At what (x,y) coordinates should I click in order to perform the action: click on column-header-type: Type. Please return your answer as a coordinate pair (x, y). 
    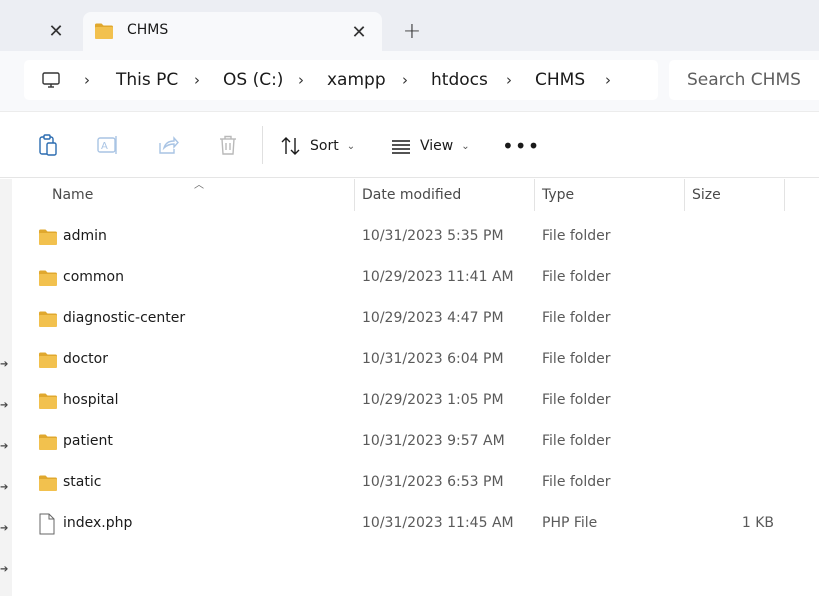
    Looking at the image, I should click on (558, 195).